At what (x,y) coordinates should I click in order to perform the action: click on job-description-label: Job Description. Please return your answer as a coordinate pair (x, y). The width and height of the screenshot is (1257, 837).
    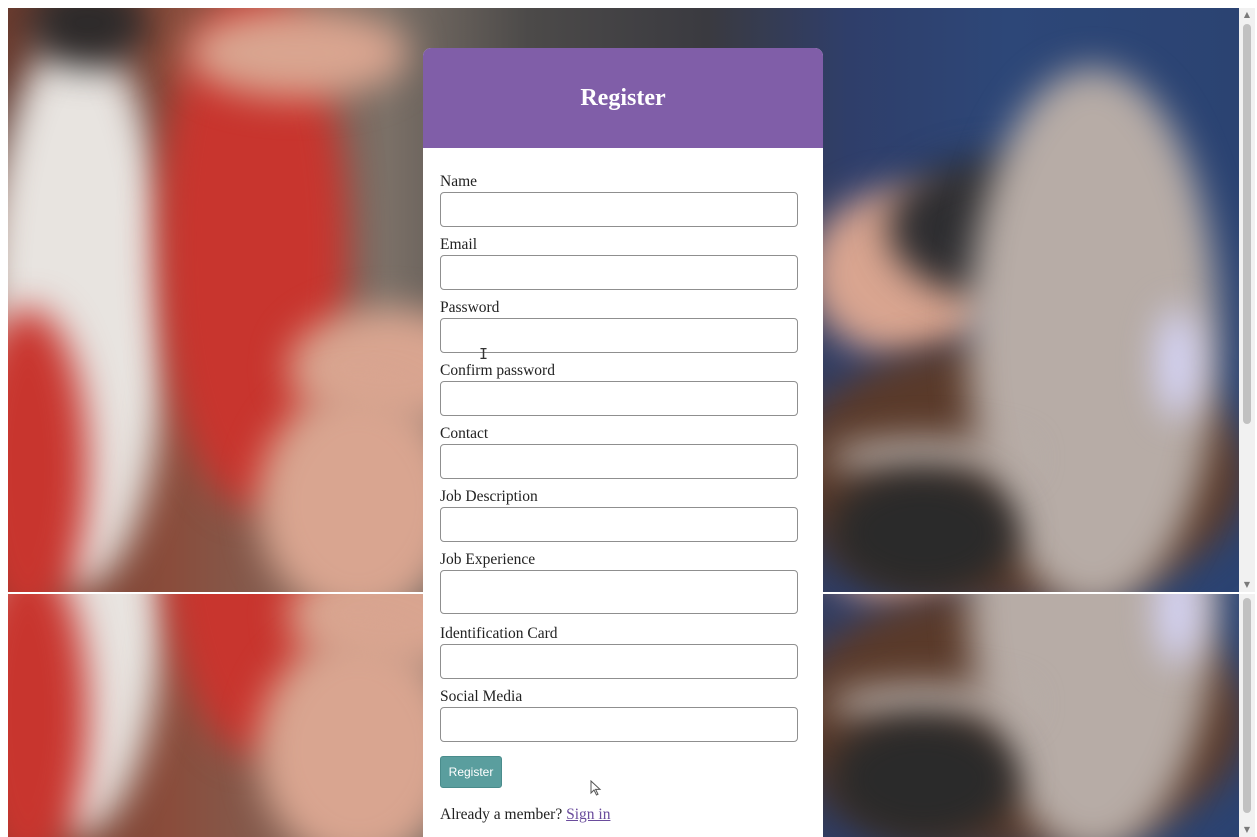
    Looking at the image, I should click on (489, 496).